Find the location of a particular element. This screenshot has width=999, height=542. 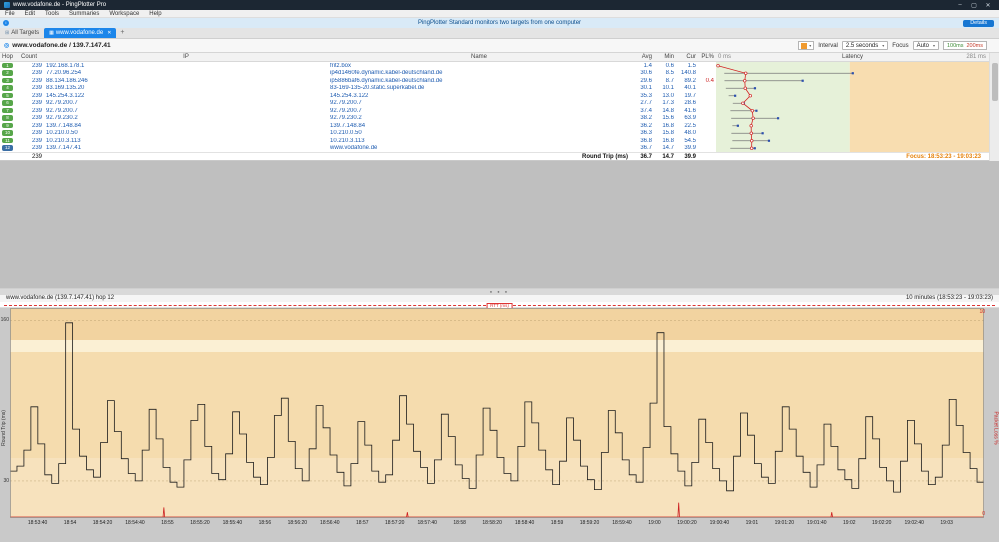

cell-cur: 63.9 is located at coordinates (690, 118).